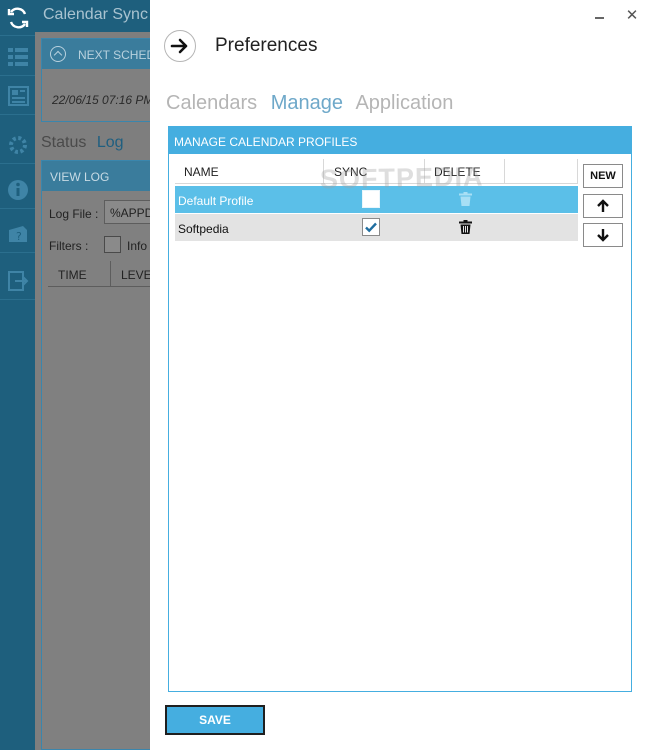 The image size is (650, 750). I want to click on column-sync: SYNC, so click(374, 171).